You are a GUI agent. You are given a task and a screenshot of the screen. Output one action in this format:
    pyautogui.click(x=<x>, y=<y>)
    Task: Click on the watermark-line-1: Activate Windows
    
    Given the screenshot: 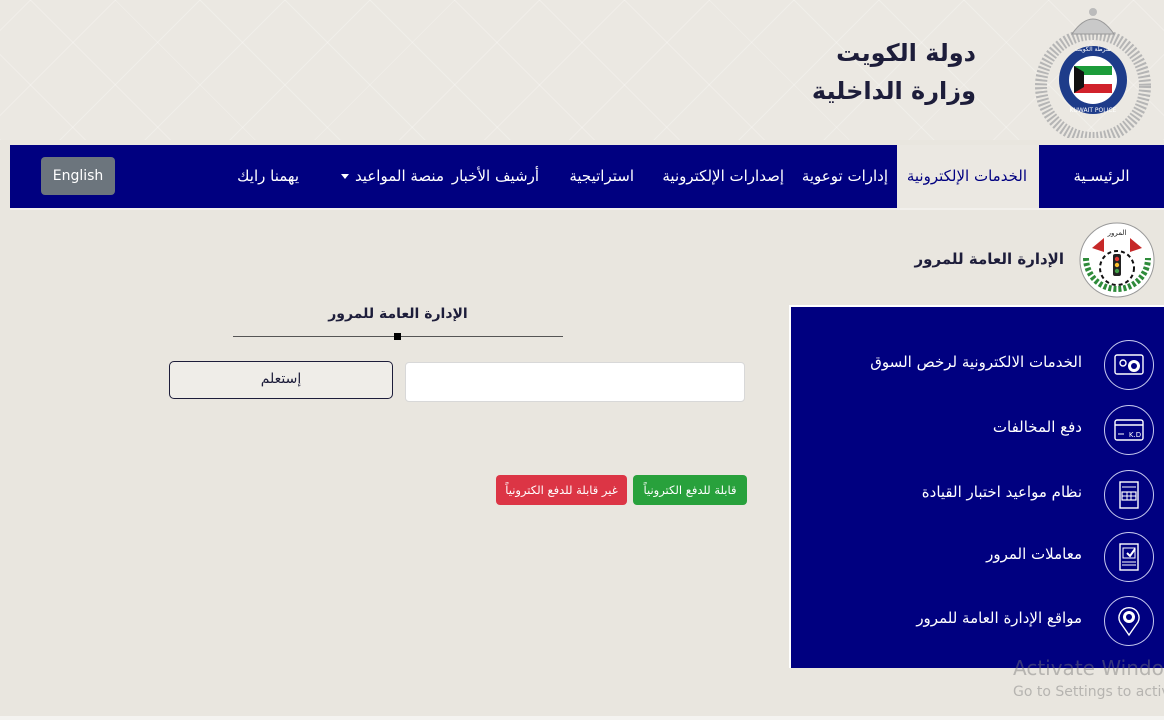 What is the action you would take?
    pyautogui.click(x=1088, y=668)
    